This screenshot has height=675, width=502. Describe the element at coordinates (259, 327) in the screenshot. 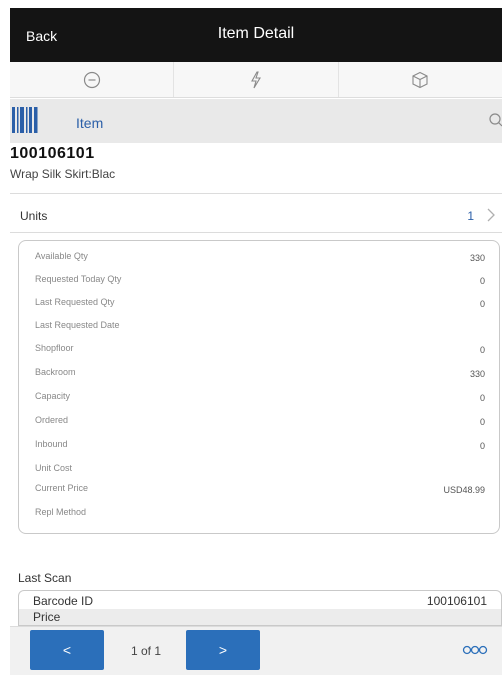

I see `detail-row-last-requested-date: Last Requested Date` at that location.